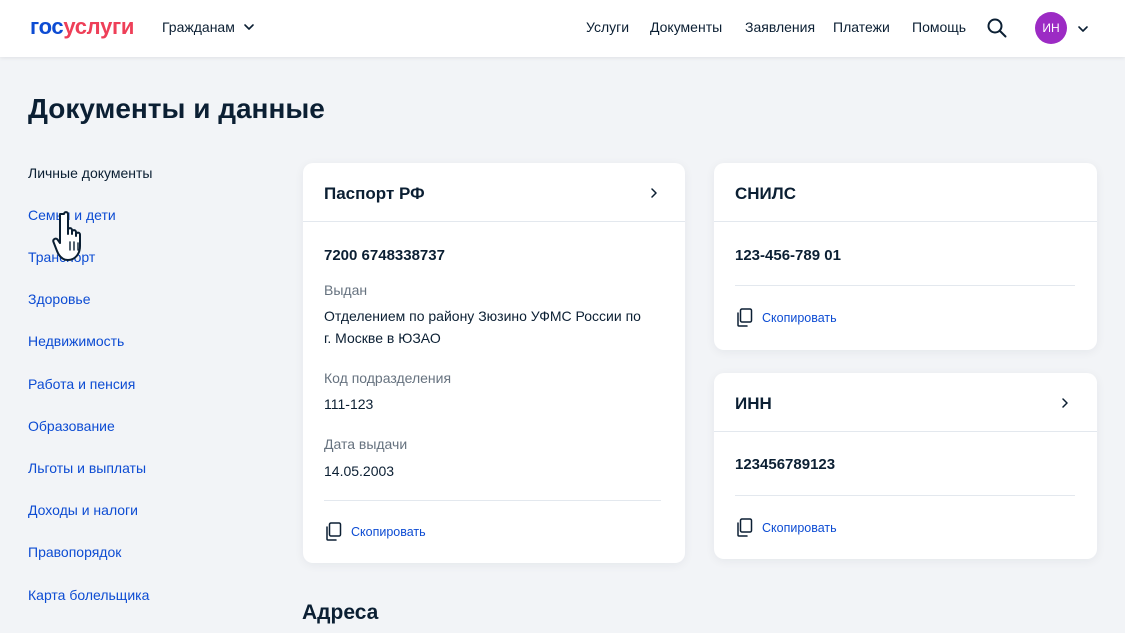  I want to click on nav-payments: Платежи, so click(861, 27).